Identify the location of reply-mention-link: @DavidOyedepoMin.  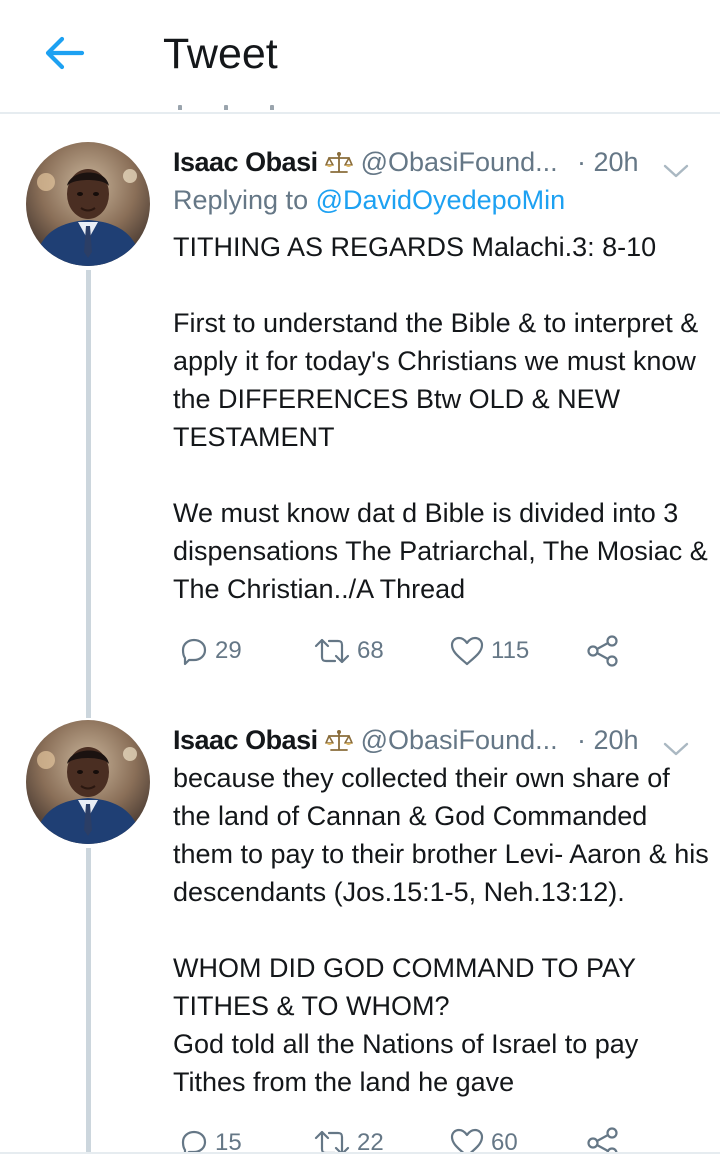
(441, 200).